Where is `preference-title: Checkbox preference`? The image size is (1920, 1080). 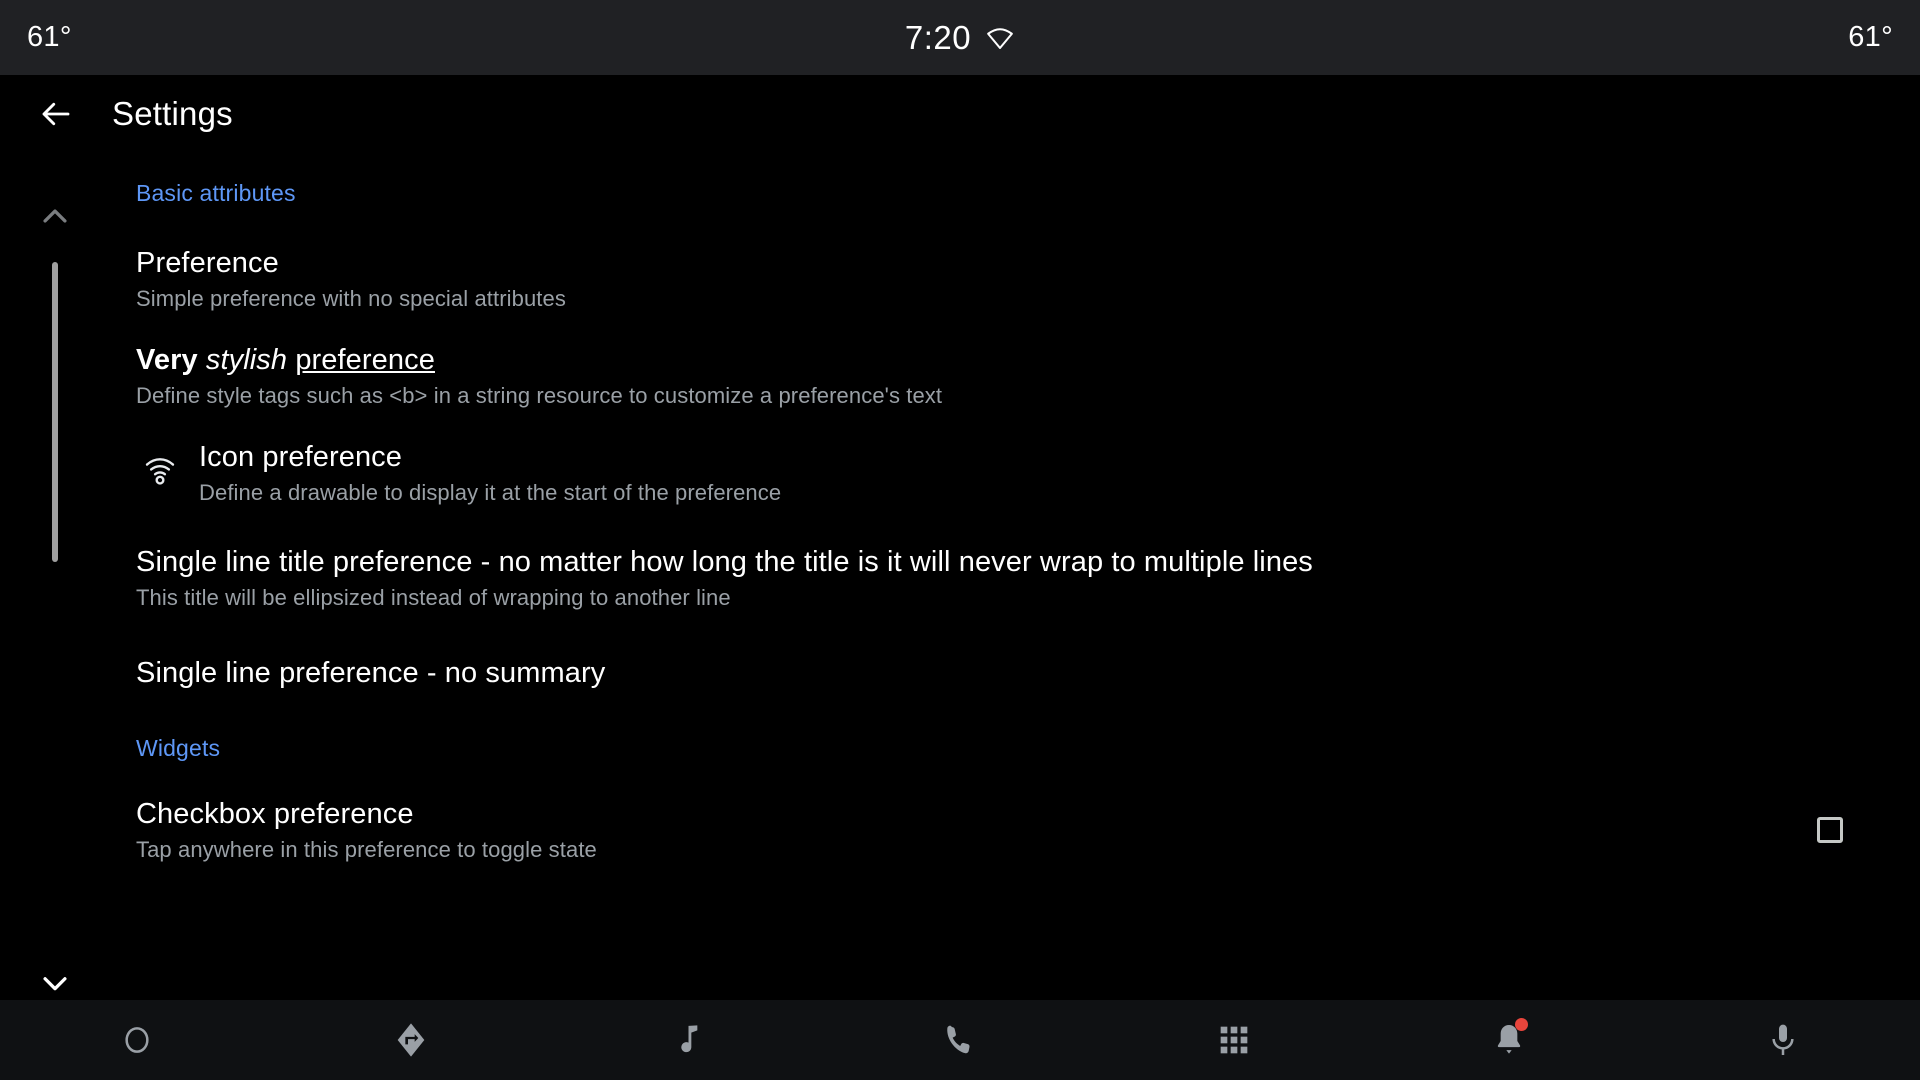 preference-title: Checkbox preference is located at coordinates (275, 814).